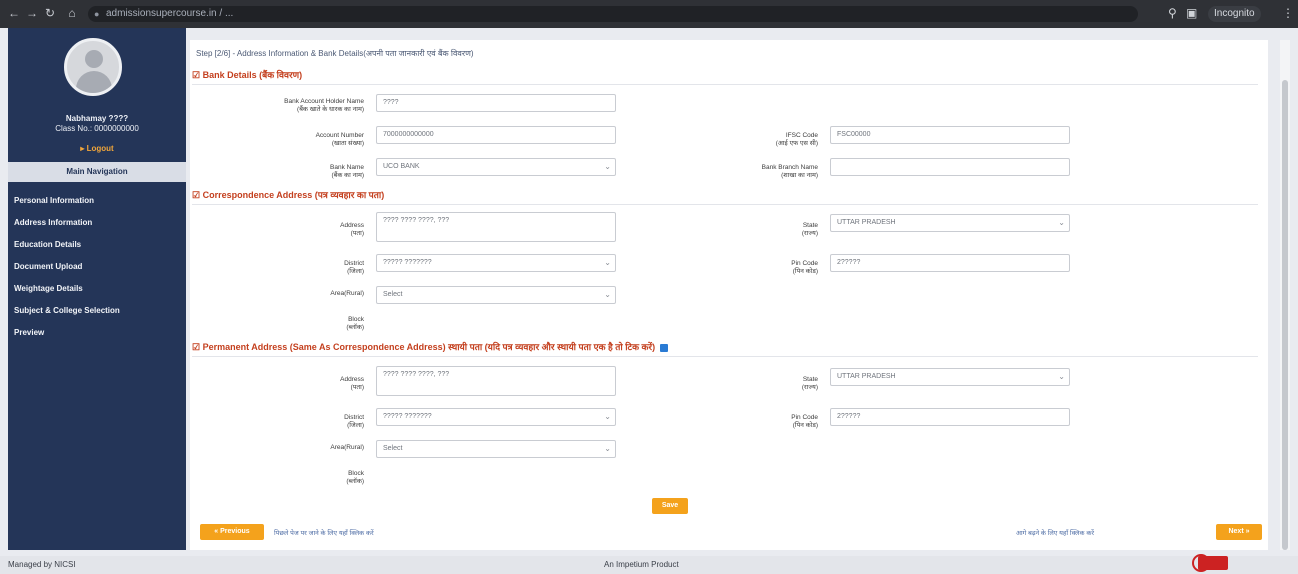  Describe the element at coordinates (496, 417) in the screenshot. I see `perm-district-select: ????? ??????? ⌄` at that location.